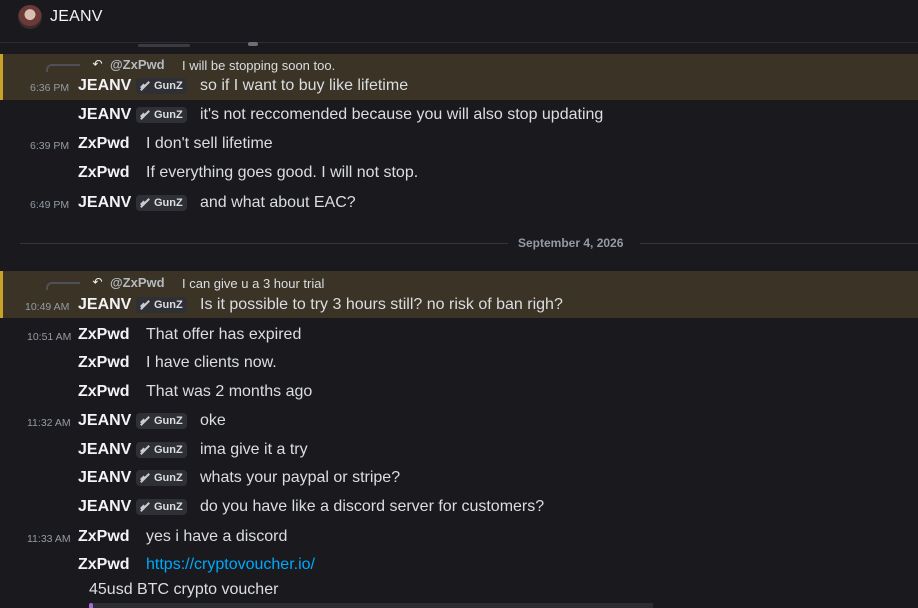 The image size is (918, 608). I want to click on date-divider: September 4, 2026, so click(571, 243).